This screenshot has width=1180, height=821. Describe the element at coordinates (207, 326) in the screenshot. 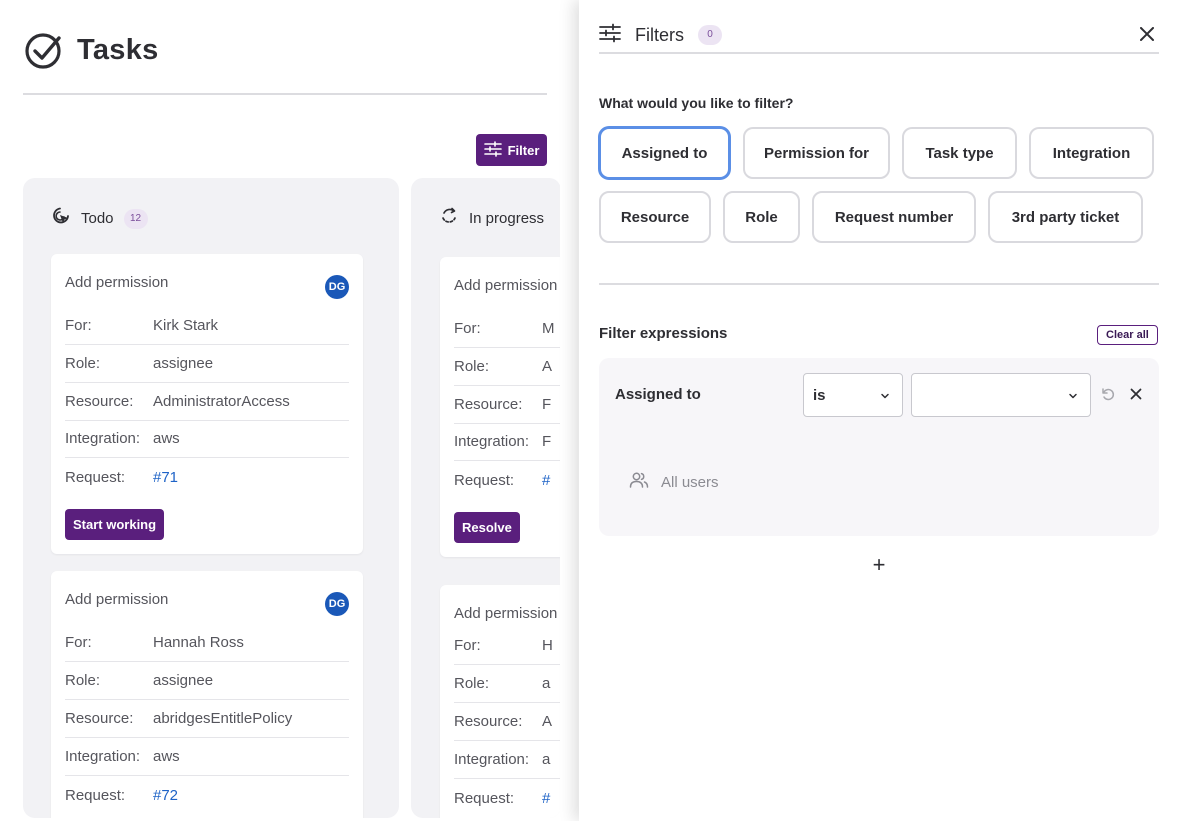

I see `card-field-row: For: Kirk Stark` at that location.